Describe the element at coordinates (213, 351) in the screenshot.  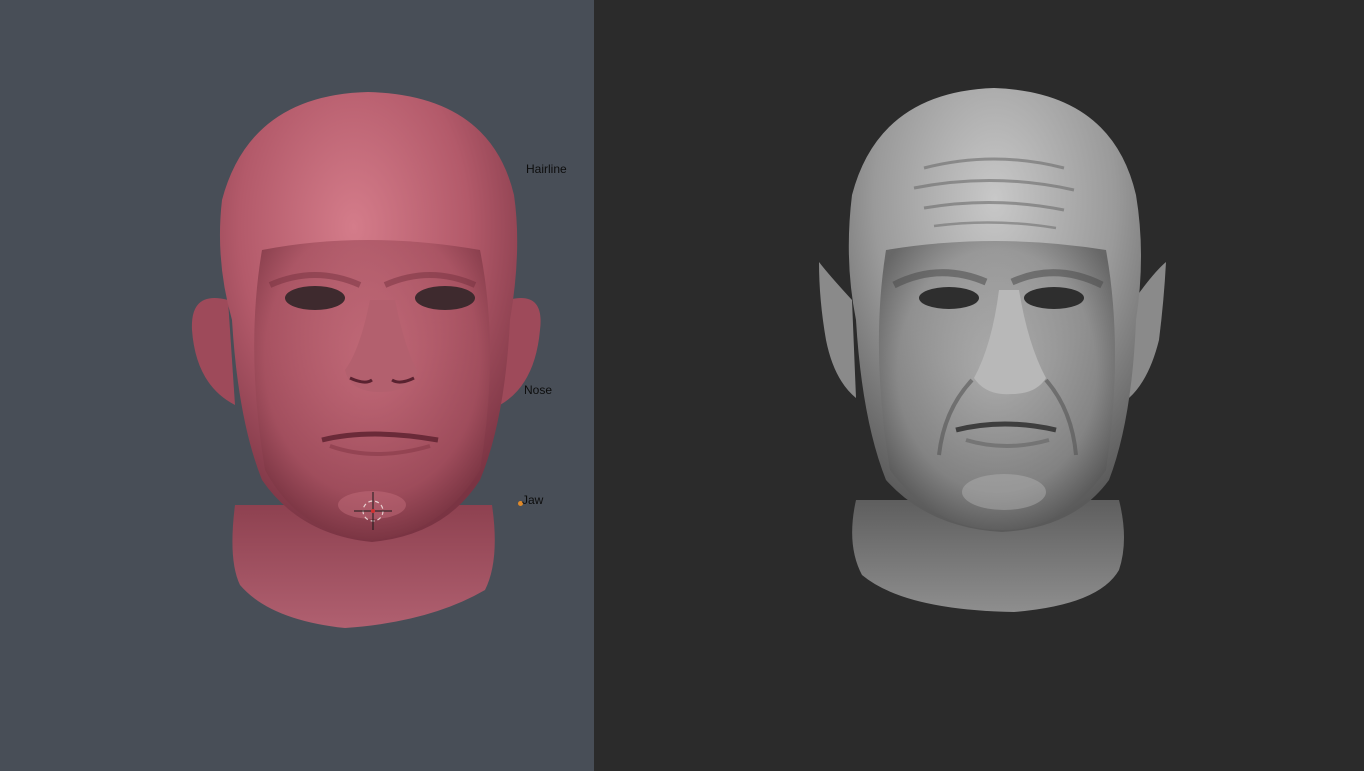
I see `left-ear-shape` at that location.